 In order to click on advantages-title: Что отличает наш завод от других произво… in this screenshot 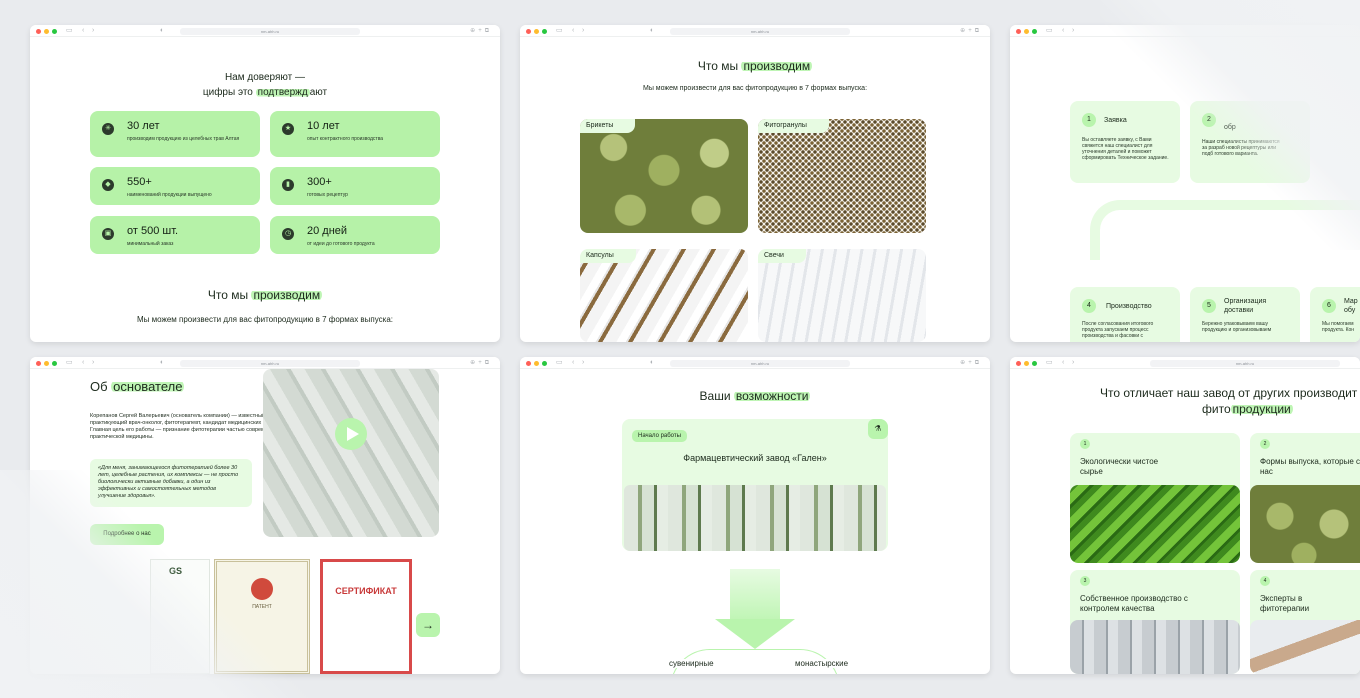, I will do `click(1229, 401)`.